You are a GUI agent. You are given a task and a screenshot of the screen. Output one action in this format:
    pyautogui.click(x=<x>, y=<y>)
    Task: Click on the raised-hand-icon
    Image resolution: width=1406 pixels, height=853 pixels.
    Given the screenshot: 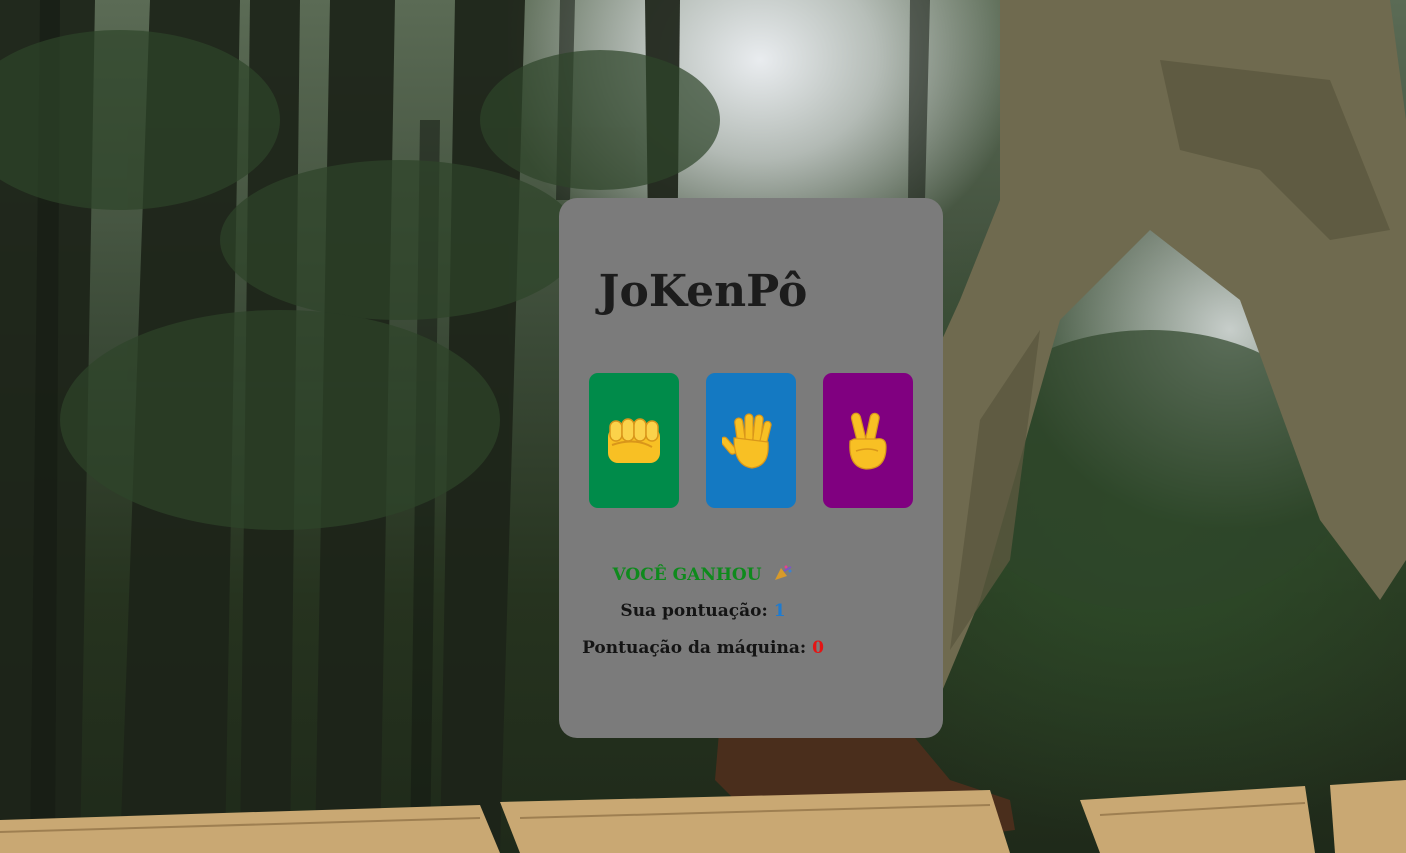 What is the action you would take?
    pyautogui.click(x=747, y=440)
    